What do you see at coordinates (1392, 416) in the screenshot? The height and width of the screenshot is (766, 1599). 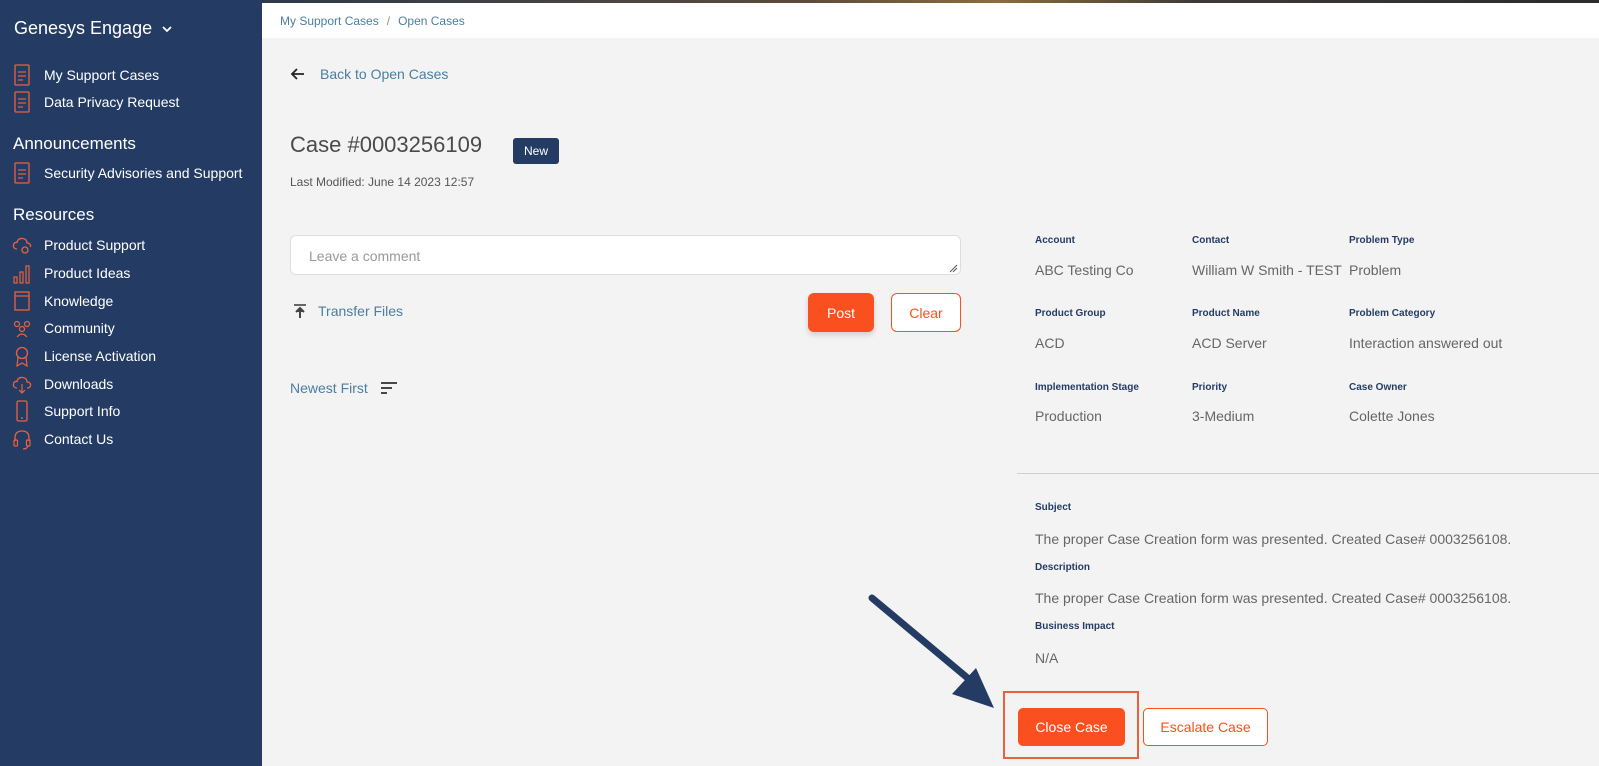 I see `case-owner-value: Colette Jones` at bounding box center [1392, 416].